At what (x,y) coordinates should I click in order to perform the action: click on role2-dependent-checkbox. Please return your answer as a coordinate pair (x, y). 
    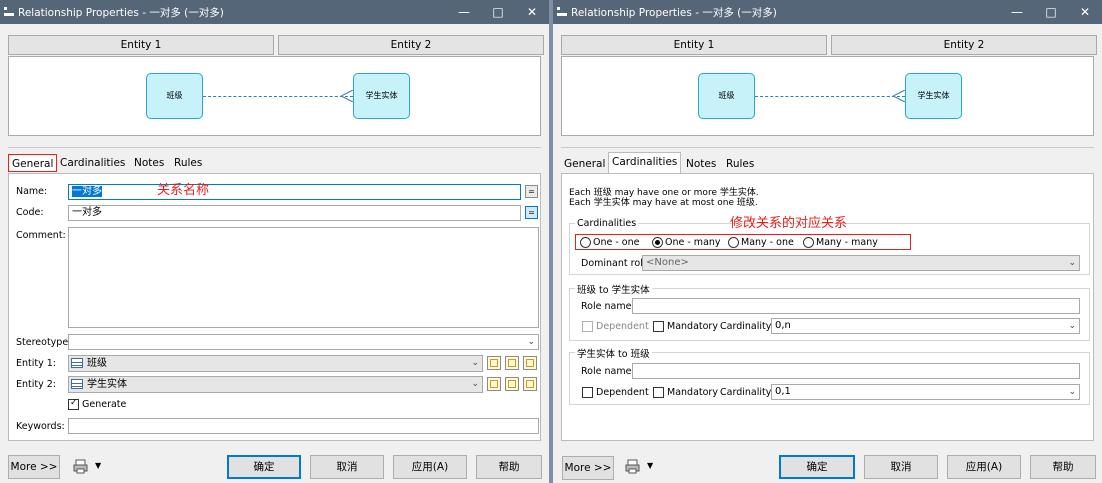
    Looking at the image, I should click on (587, 392).